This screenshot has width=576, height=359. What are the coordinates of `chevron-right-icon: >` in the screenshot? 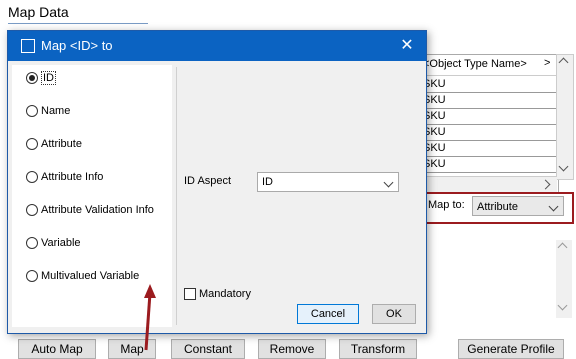 It's located at (547, 63).